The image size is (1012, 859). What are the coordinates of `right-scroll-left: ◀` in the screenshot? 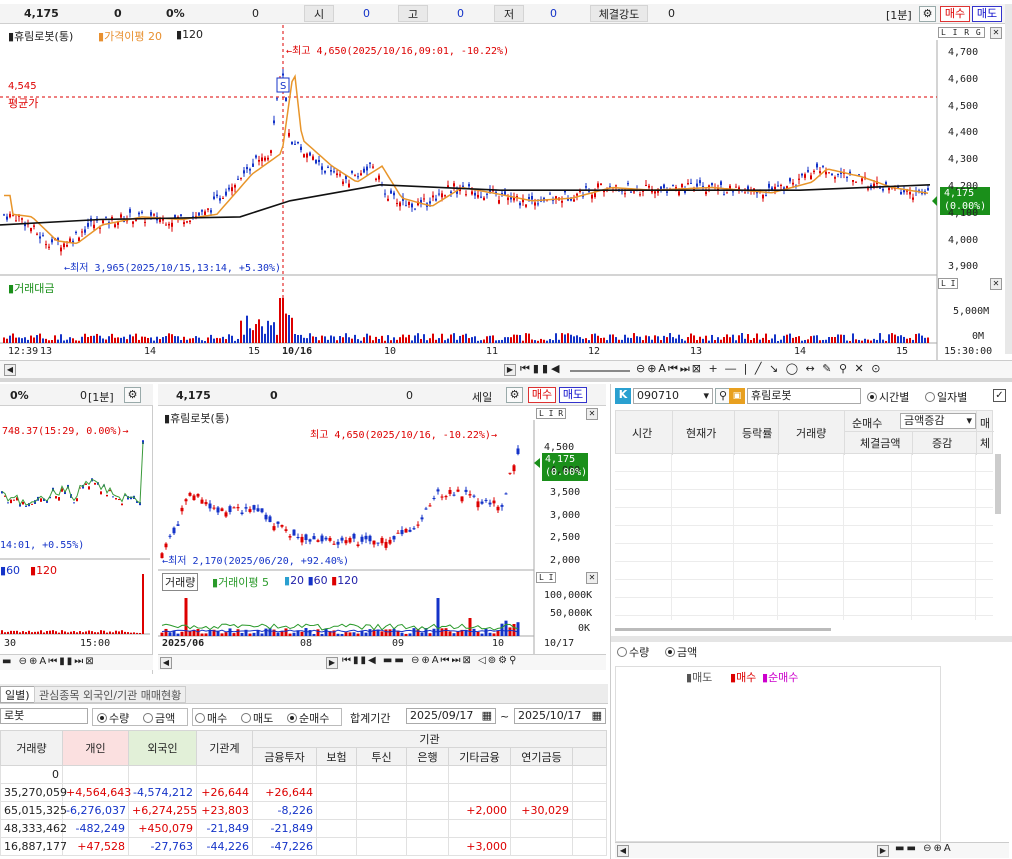 It's located at (623, 851).